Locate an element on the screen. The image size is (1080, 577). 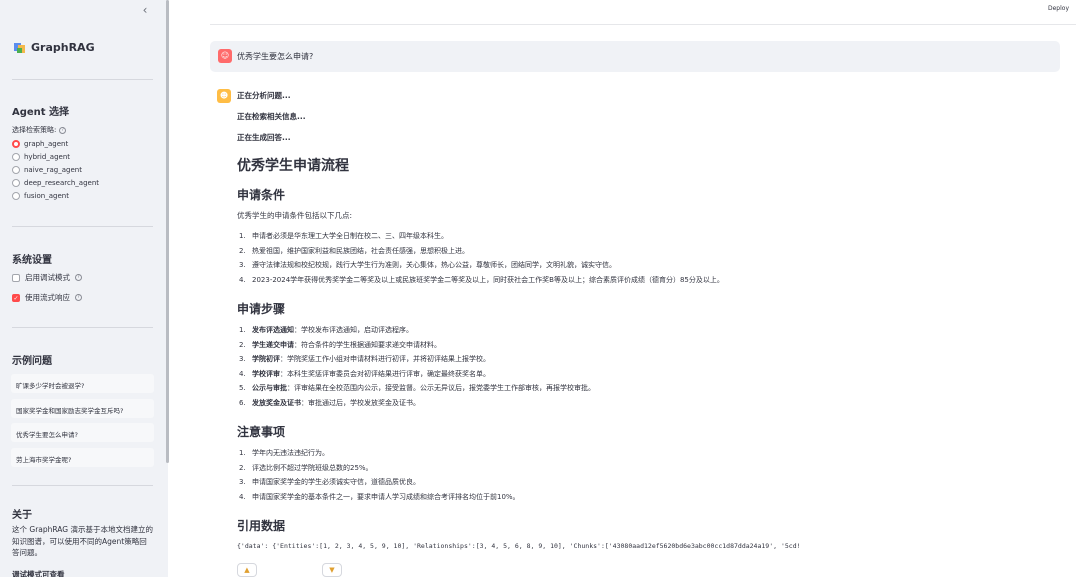
deploy-button: Deploy is located at coordinates (1058, 8).